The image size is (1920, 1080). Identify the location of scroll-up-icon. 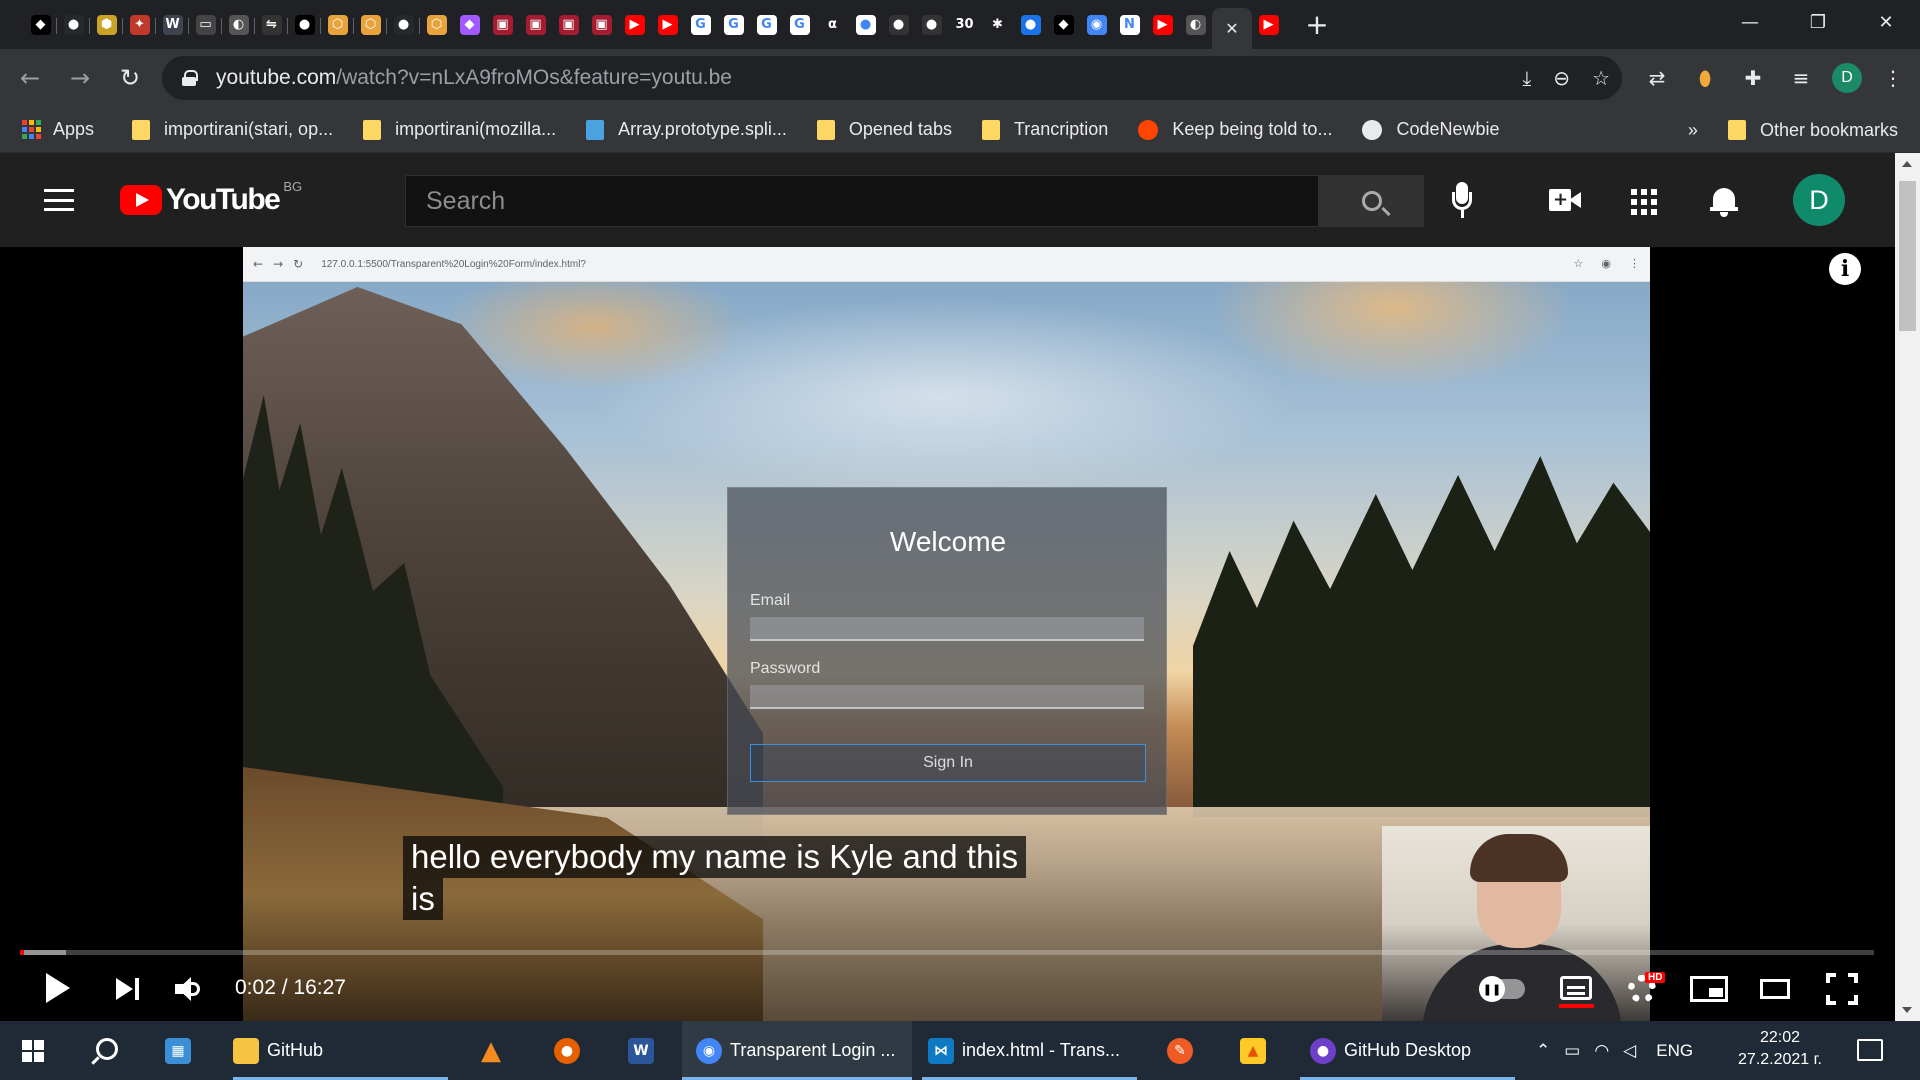
(1907, 164).